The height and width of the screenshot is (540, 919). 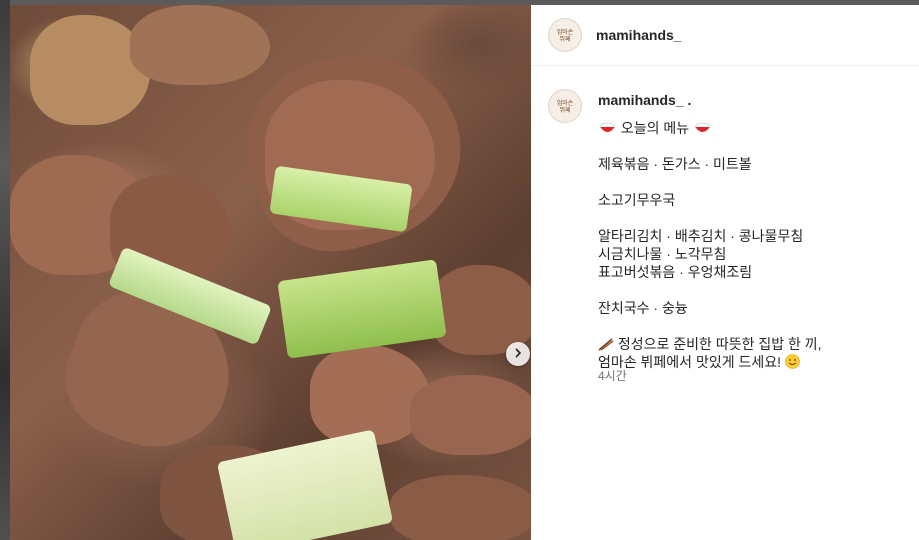 I want to click on menu-line: 시금치나물 · 노각무침, so click(x=662, y=254).